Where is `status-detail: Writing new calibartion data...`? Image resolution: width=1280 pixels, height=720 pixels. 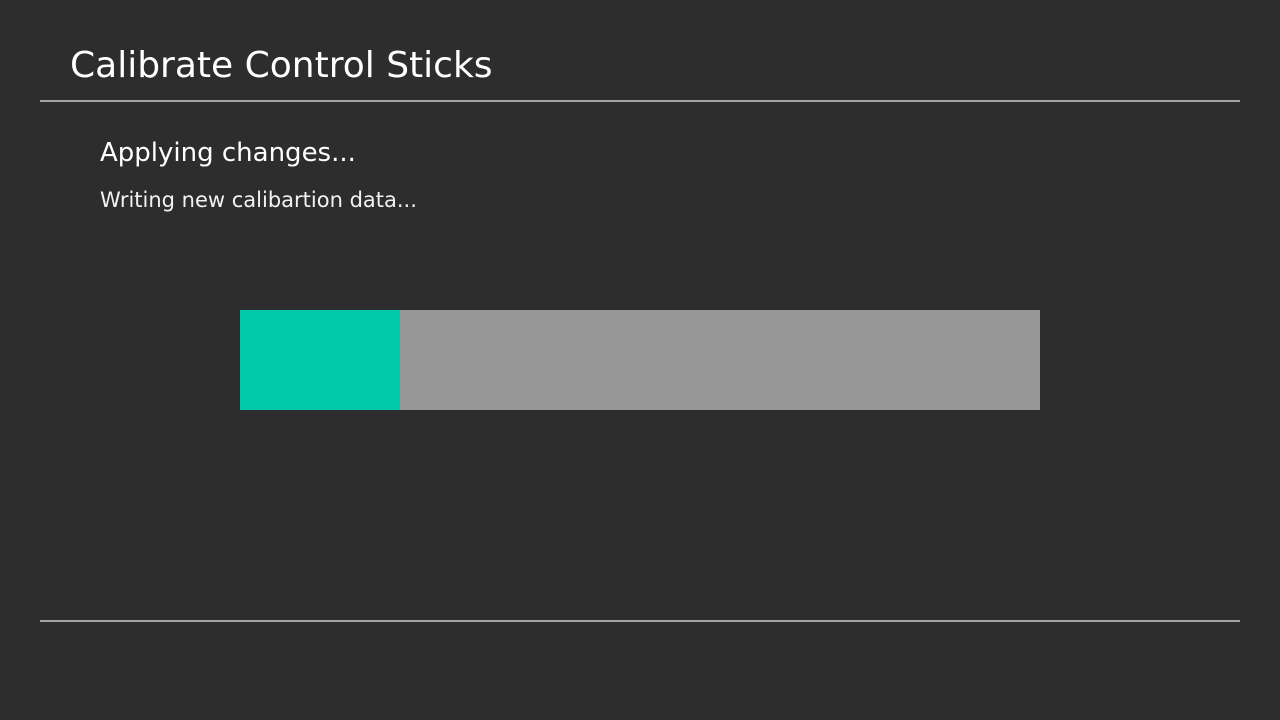
status-detail: Writing new calibartion data... is located at coordinates (258, 200).